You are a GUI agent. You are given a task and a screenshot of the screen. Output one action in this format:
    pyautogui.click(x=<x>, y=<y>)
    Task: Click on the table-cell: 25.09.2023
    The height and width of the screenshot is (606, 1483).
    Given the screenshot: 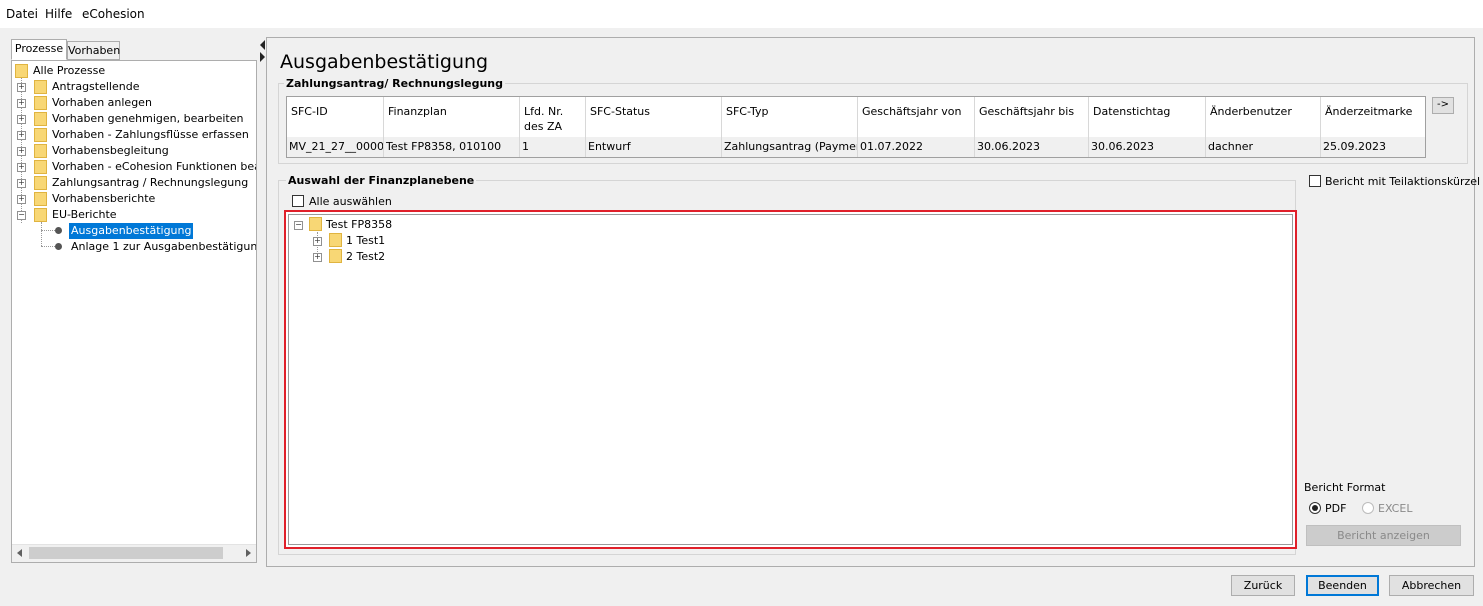 What is the action you would take?
    pyautogui.click(x=1373, y=147)
    